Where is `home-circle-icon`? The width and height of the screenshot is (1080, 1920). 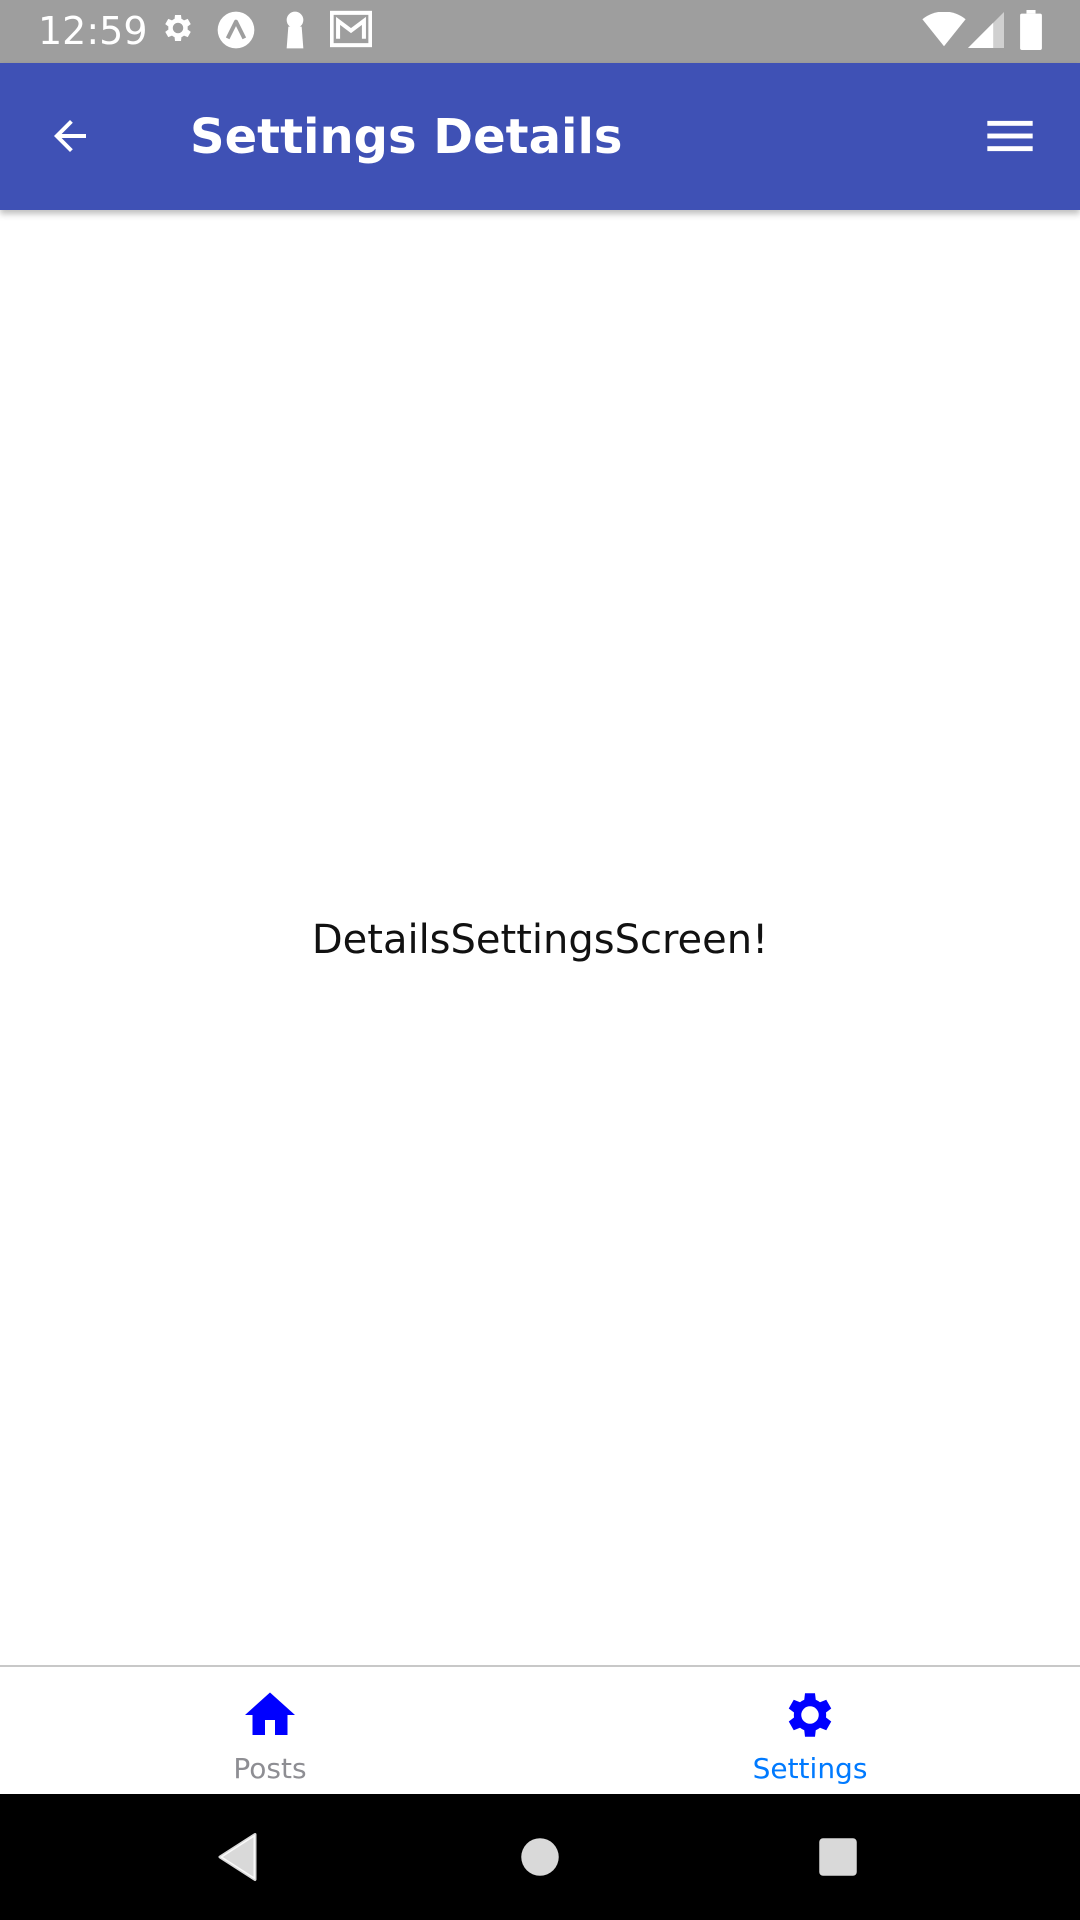
home-circle-icon is located at coordinates (540, 1857).